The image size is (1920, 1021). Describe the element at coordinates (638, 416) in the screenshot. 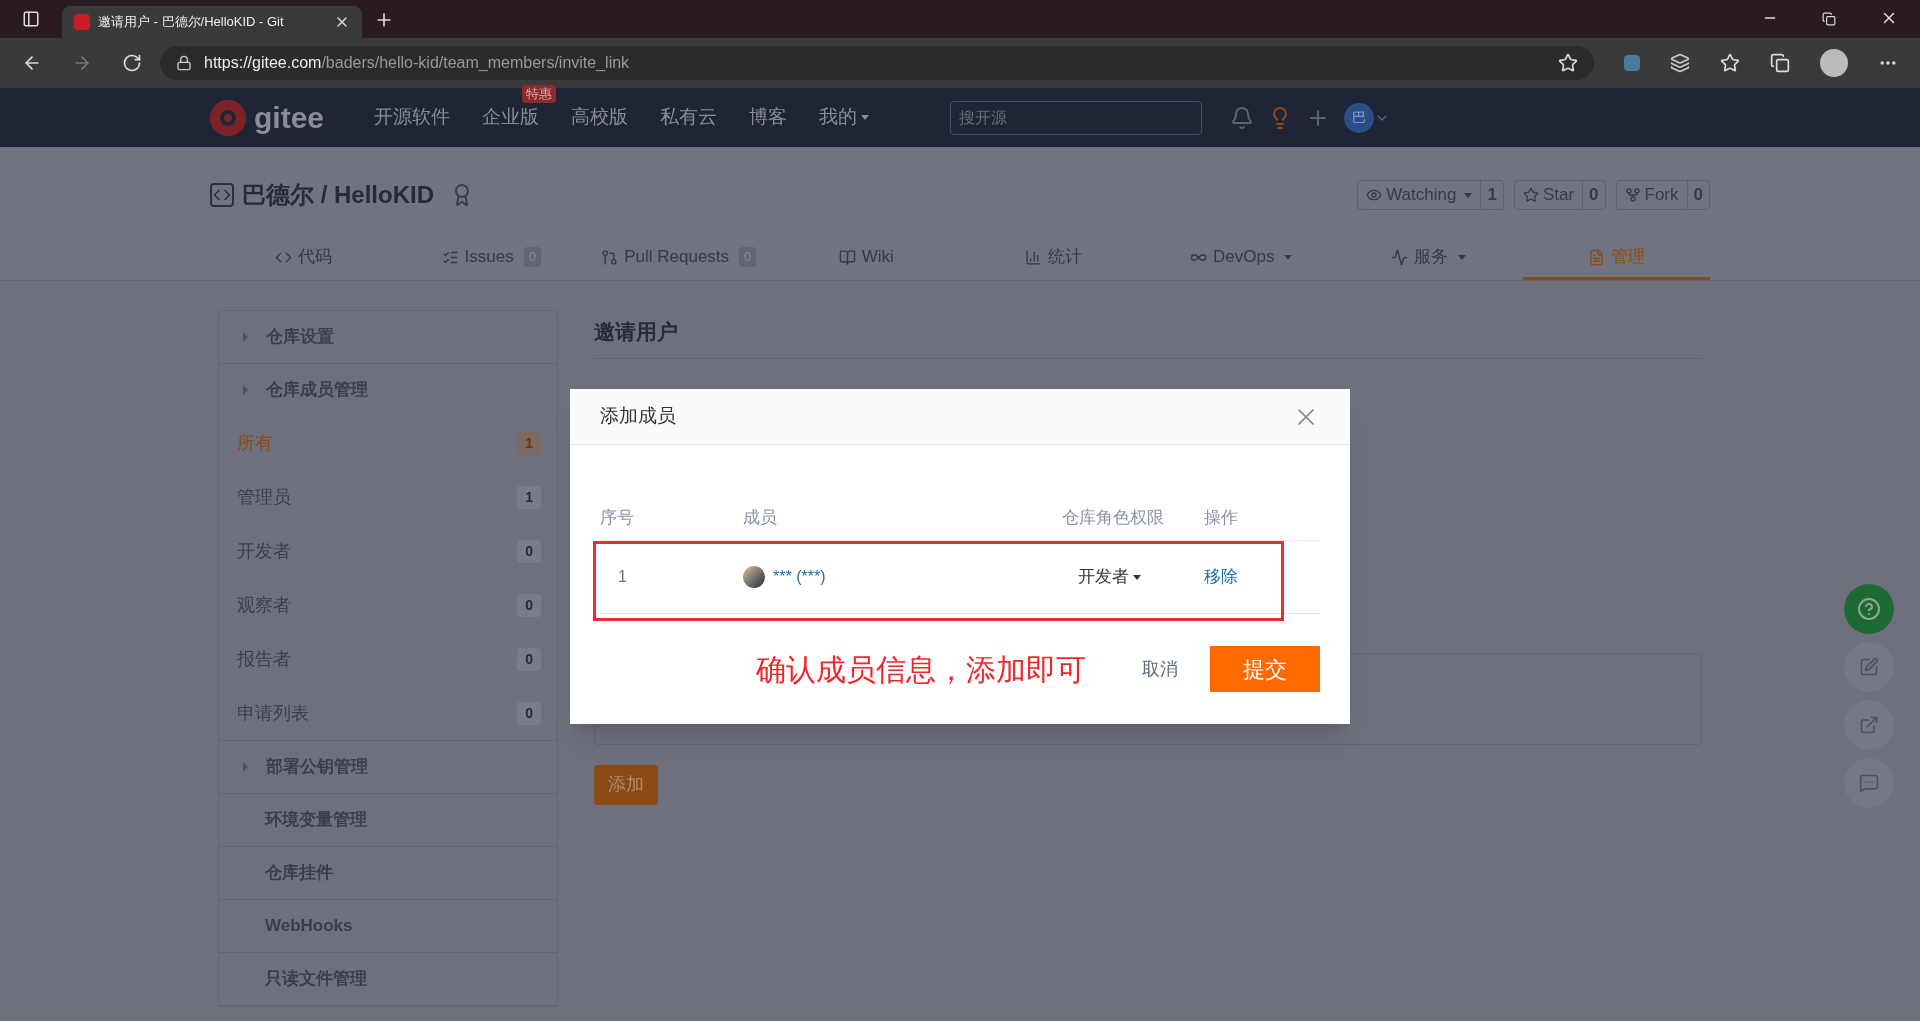

I see `dialog-title: 添加成员` at that location.